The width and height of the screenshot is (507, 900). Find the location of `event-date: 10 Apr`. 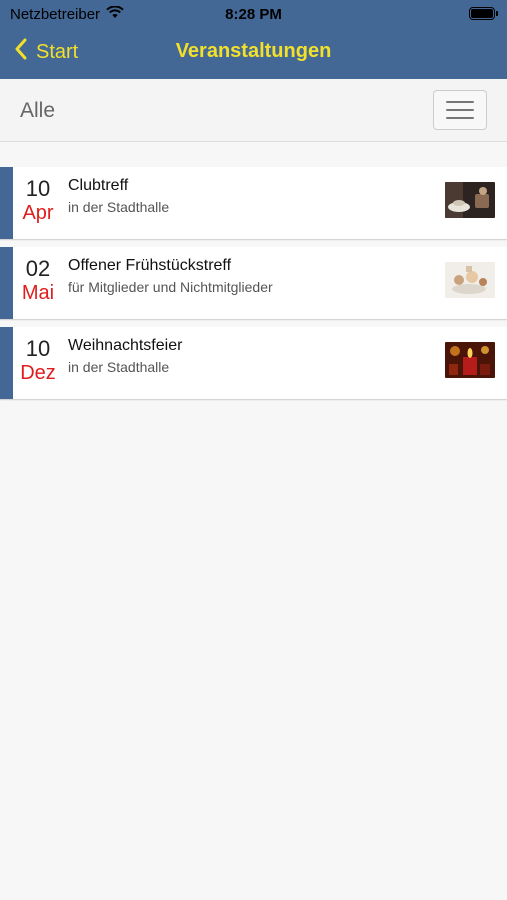

event-date: 10 Apr is located at coordinates (38, 201).